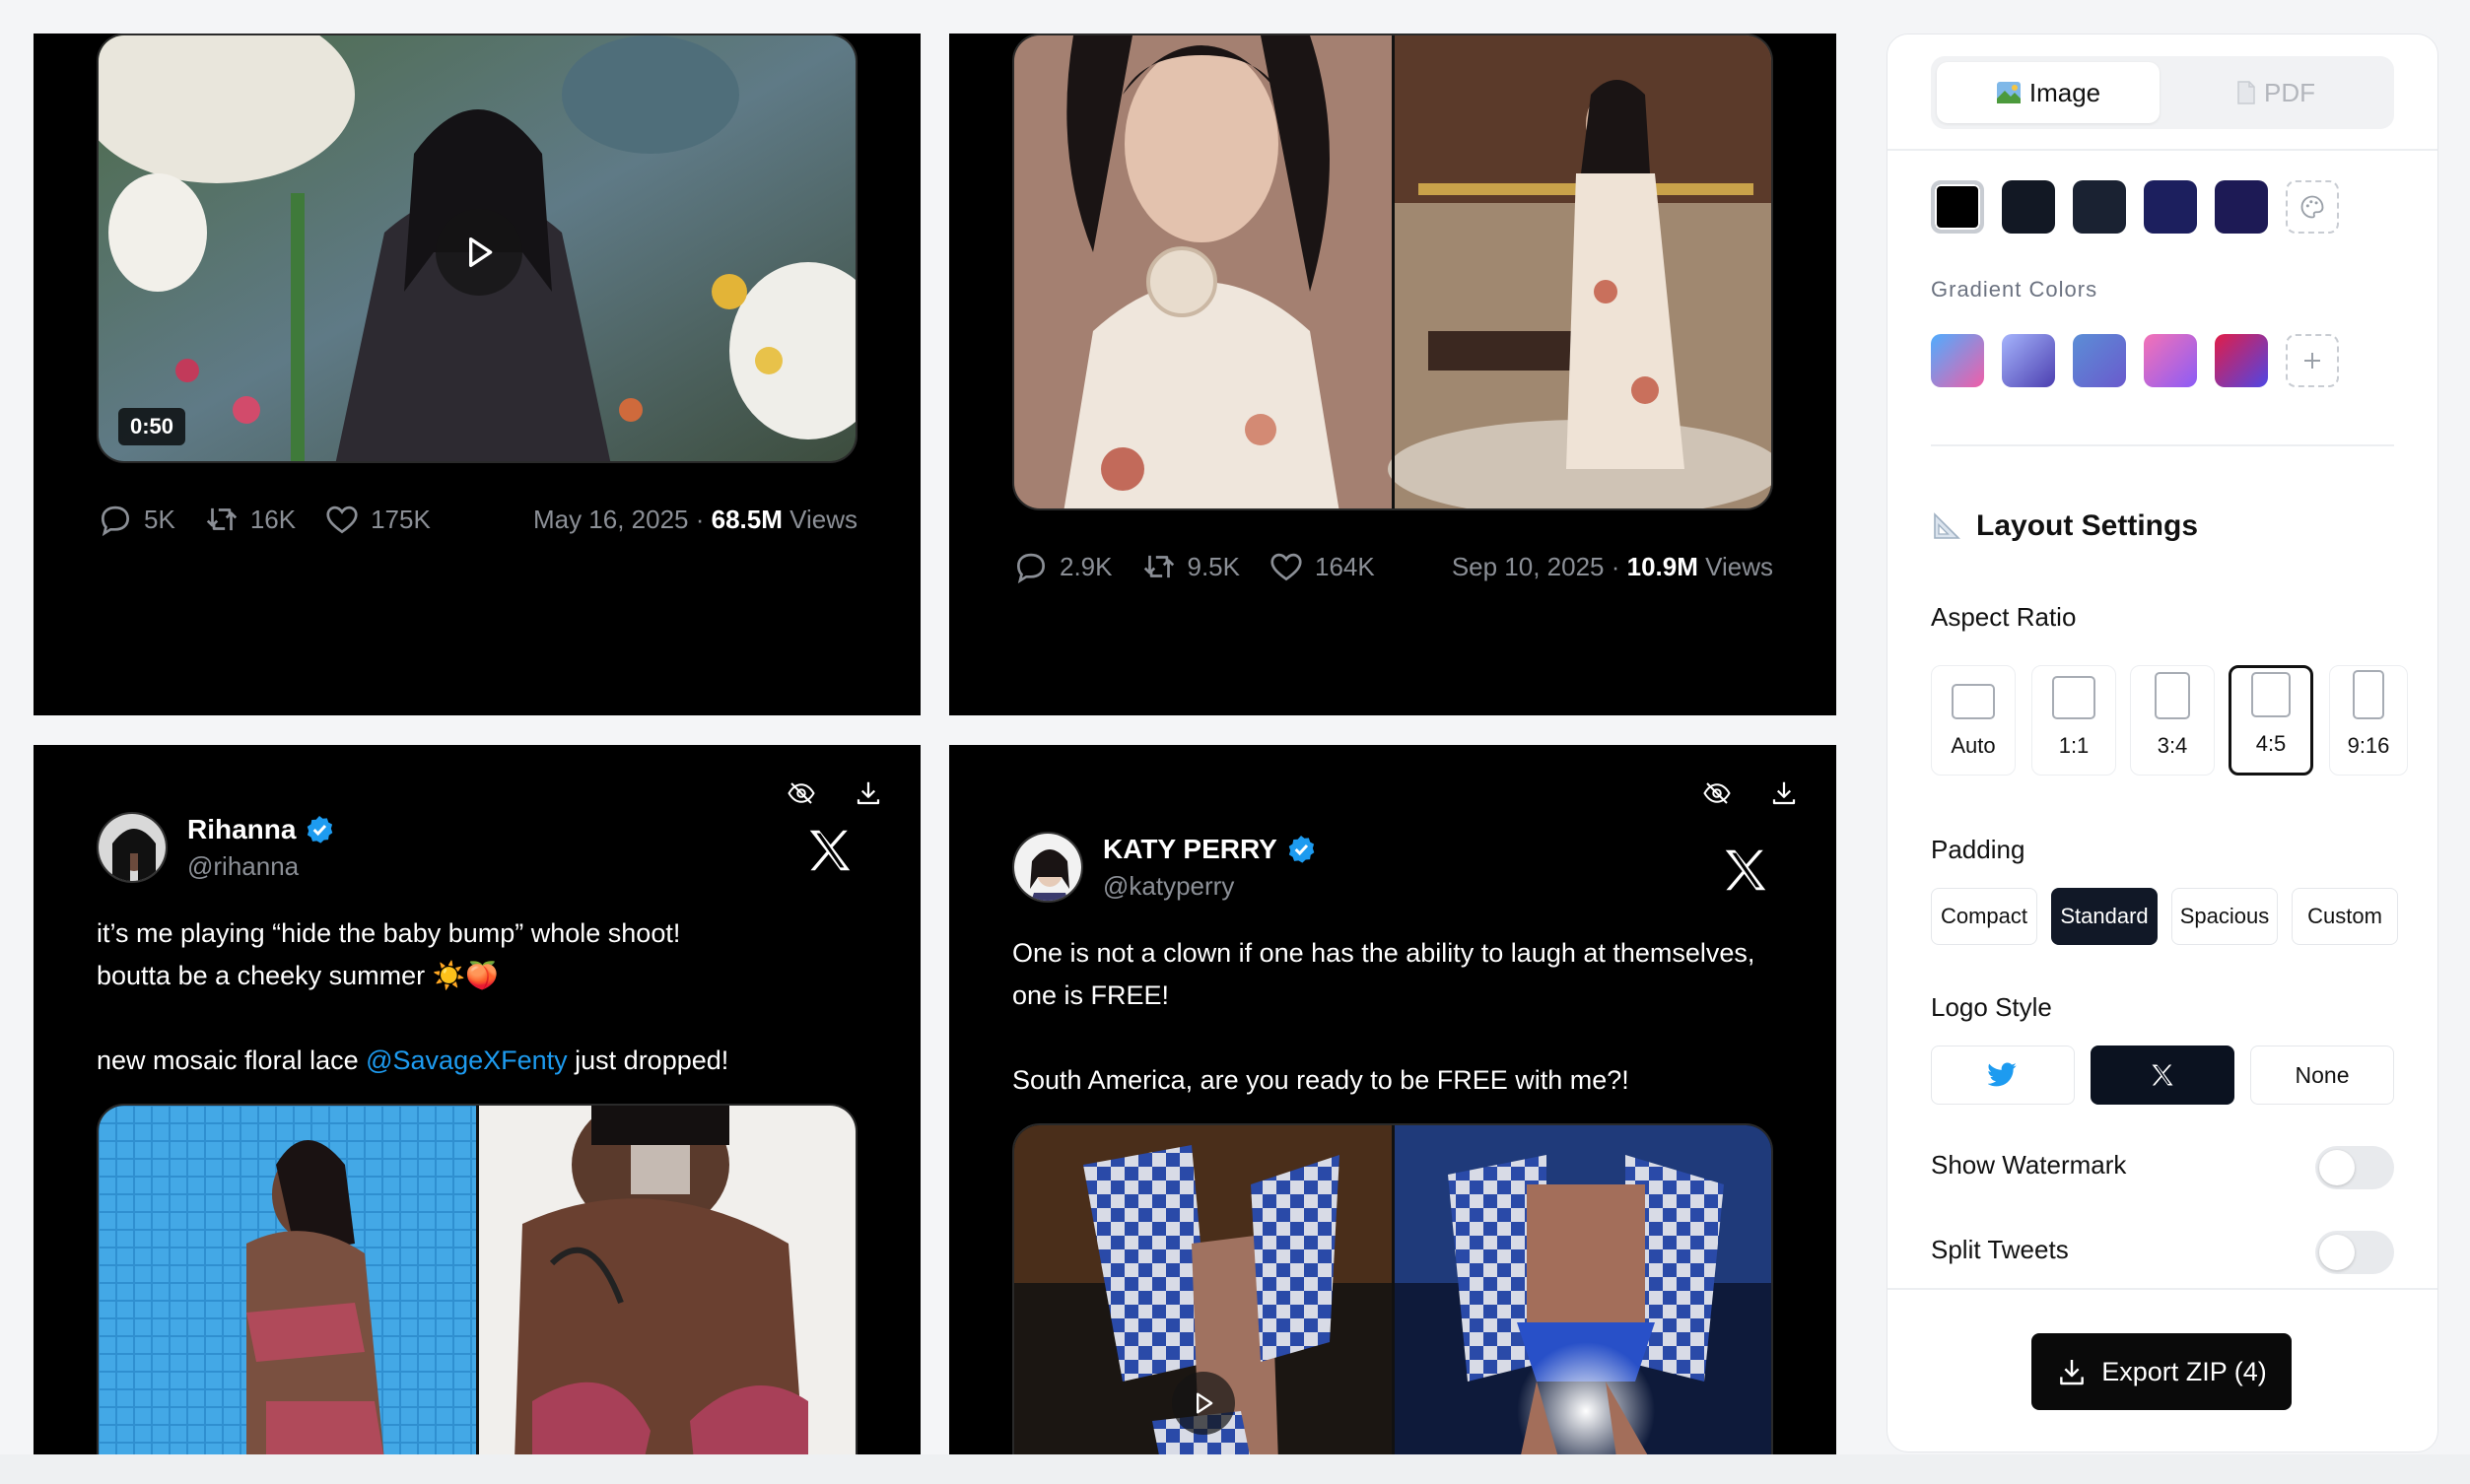  Describe the element at coordinates (2004, 617) in the screenshot. I see `aspect-ratio-label: Aspect Ratio` at that location.